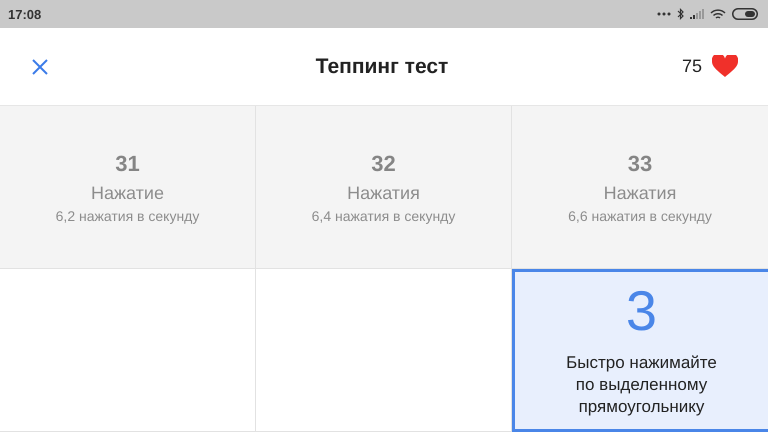 The image size is (768, 432). What do you see at coordinates (718, 14) in the screenshot?
I see `wifi-icon` at bounding box center [718, 14].